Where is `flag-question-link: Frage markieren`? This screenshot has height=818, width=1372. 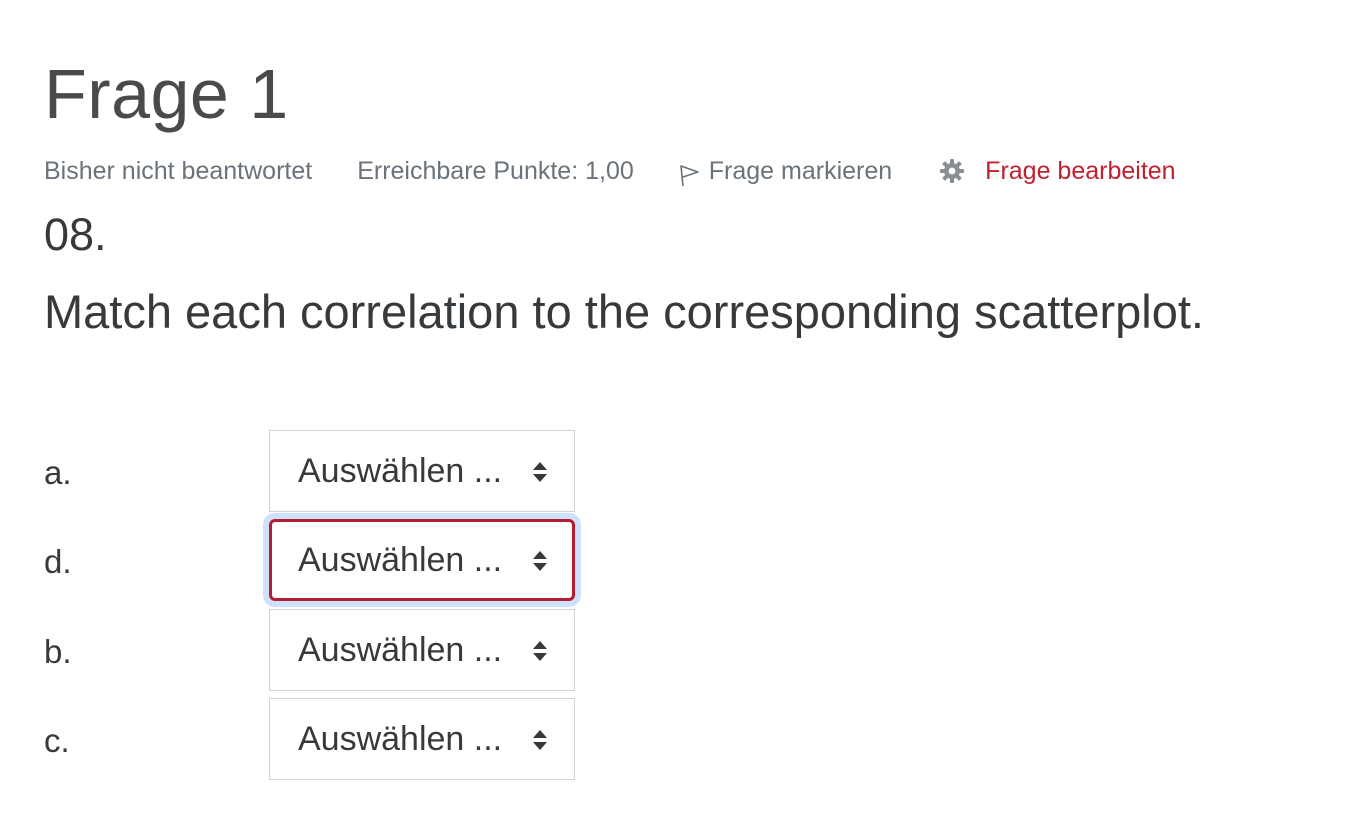
flag-question-link: Frage markieren is located at coordinates (785, 171).